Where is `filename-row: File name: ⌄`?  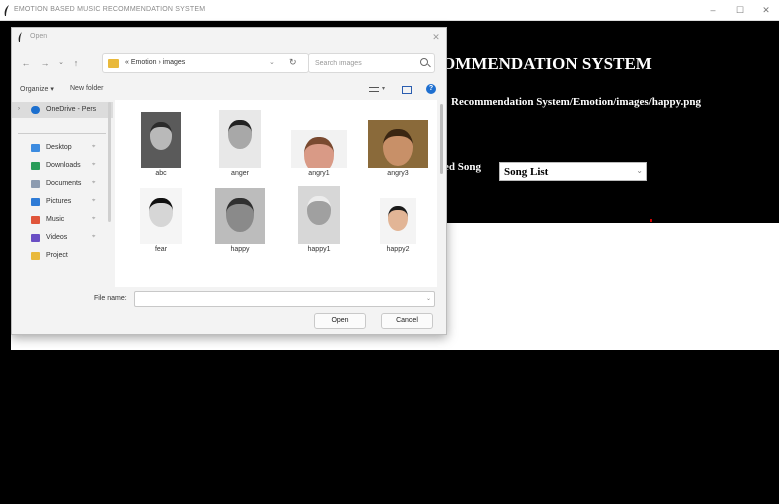 filename-row: File name: ⌄ is located at coordinates (229, 299).